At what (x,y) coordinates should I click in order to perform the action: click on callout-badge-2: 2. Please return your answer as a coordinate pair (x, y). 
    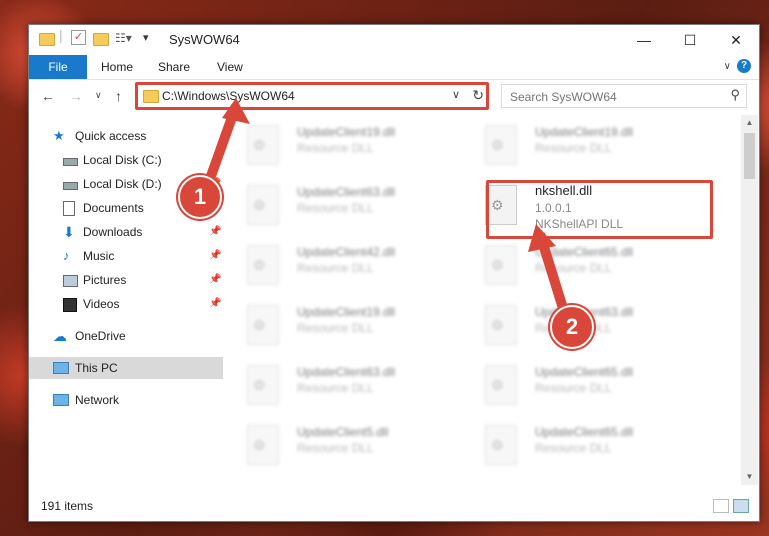
    Looking at the image, I should click on (572, 327).